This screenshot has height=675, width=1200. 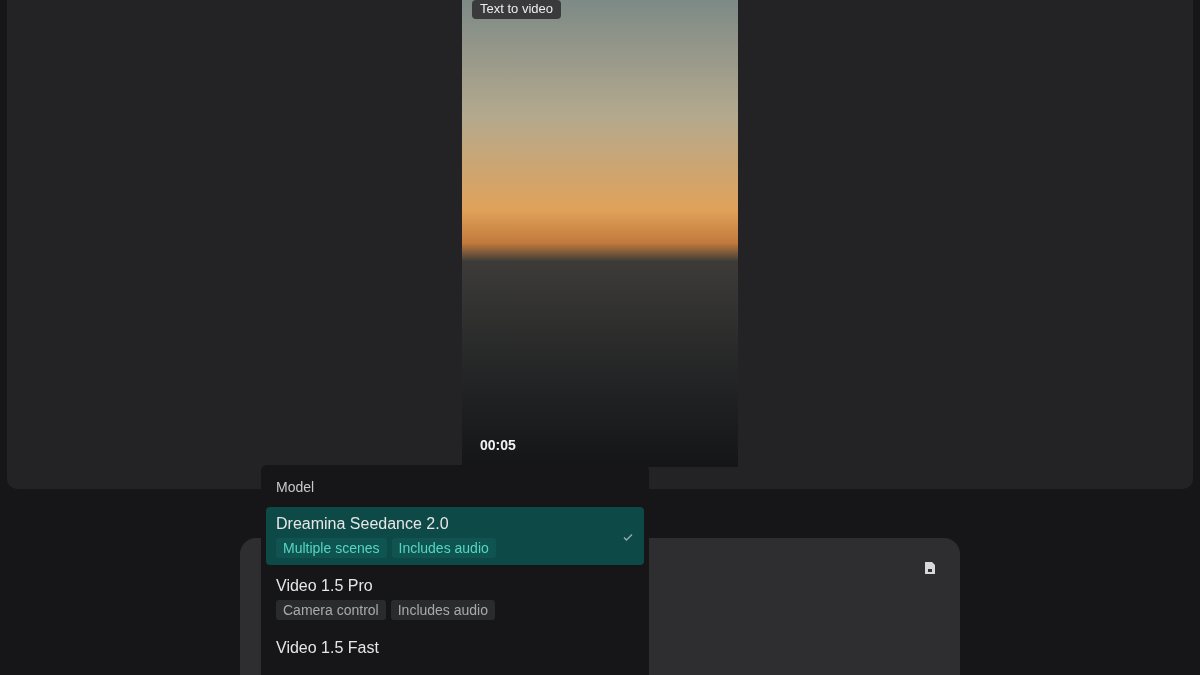 I want to click on model-option: Video 1.5 Pro Camera control Includes audio, so click(x=455, y=598).